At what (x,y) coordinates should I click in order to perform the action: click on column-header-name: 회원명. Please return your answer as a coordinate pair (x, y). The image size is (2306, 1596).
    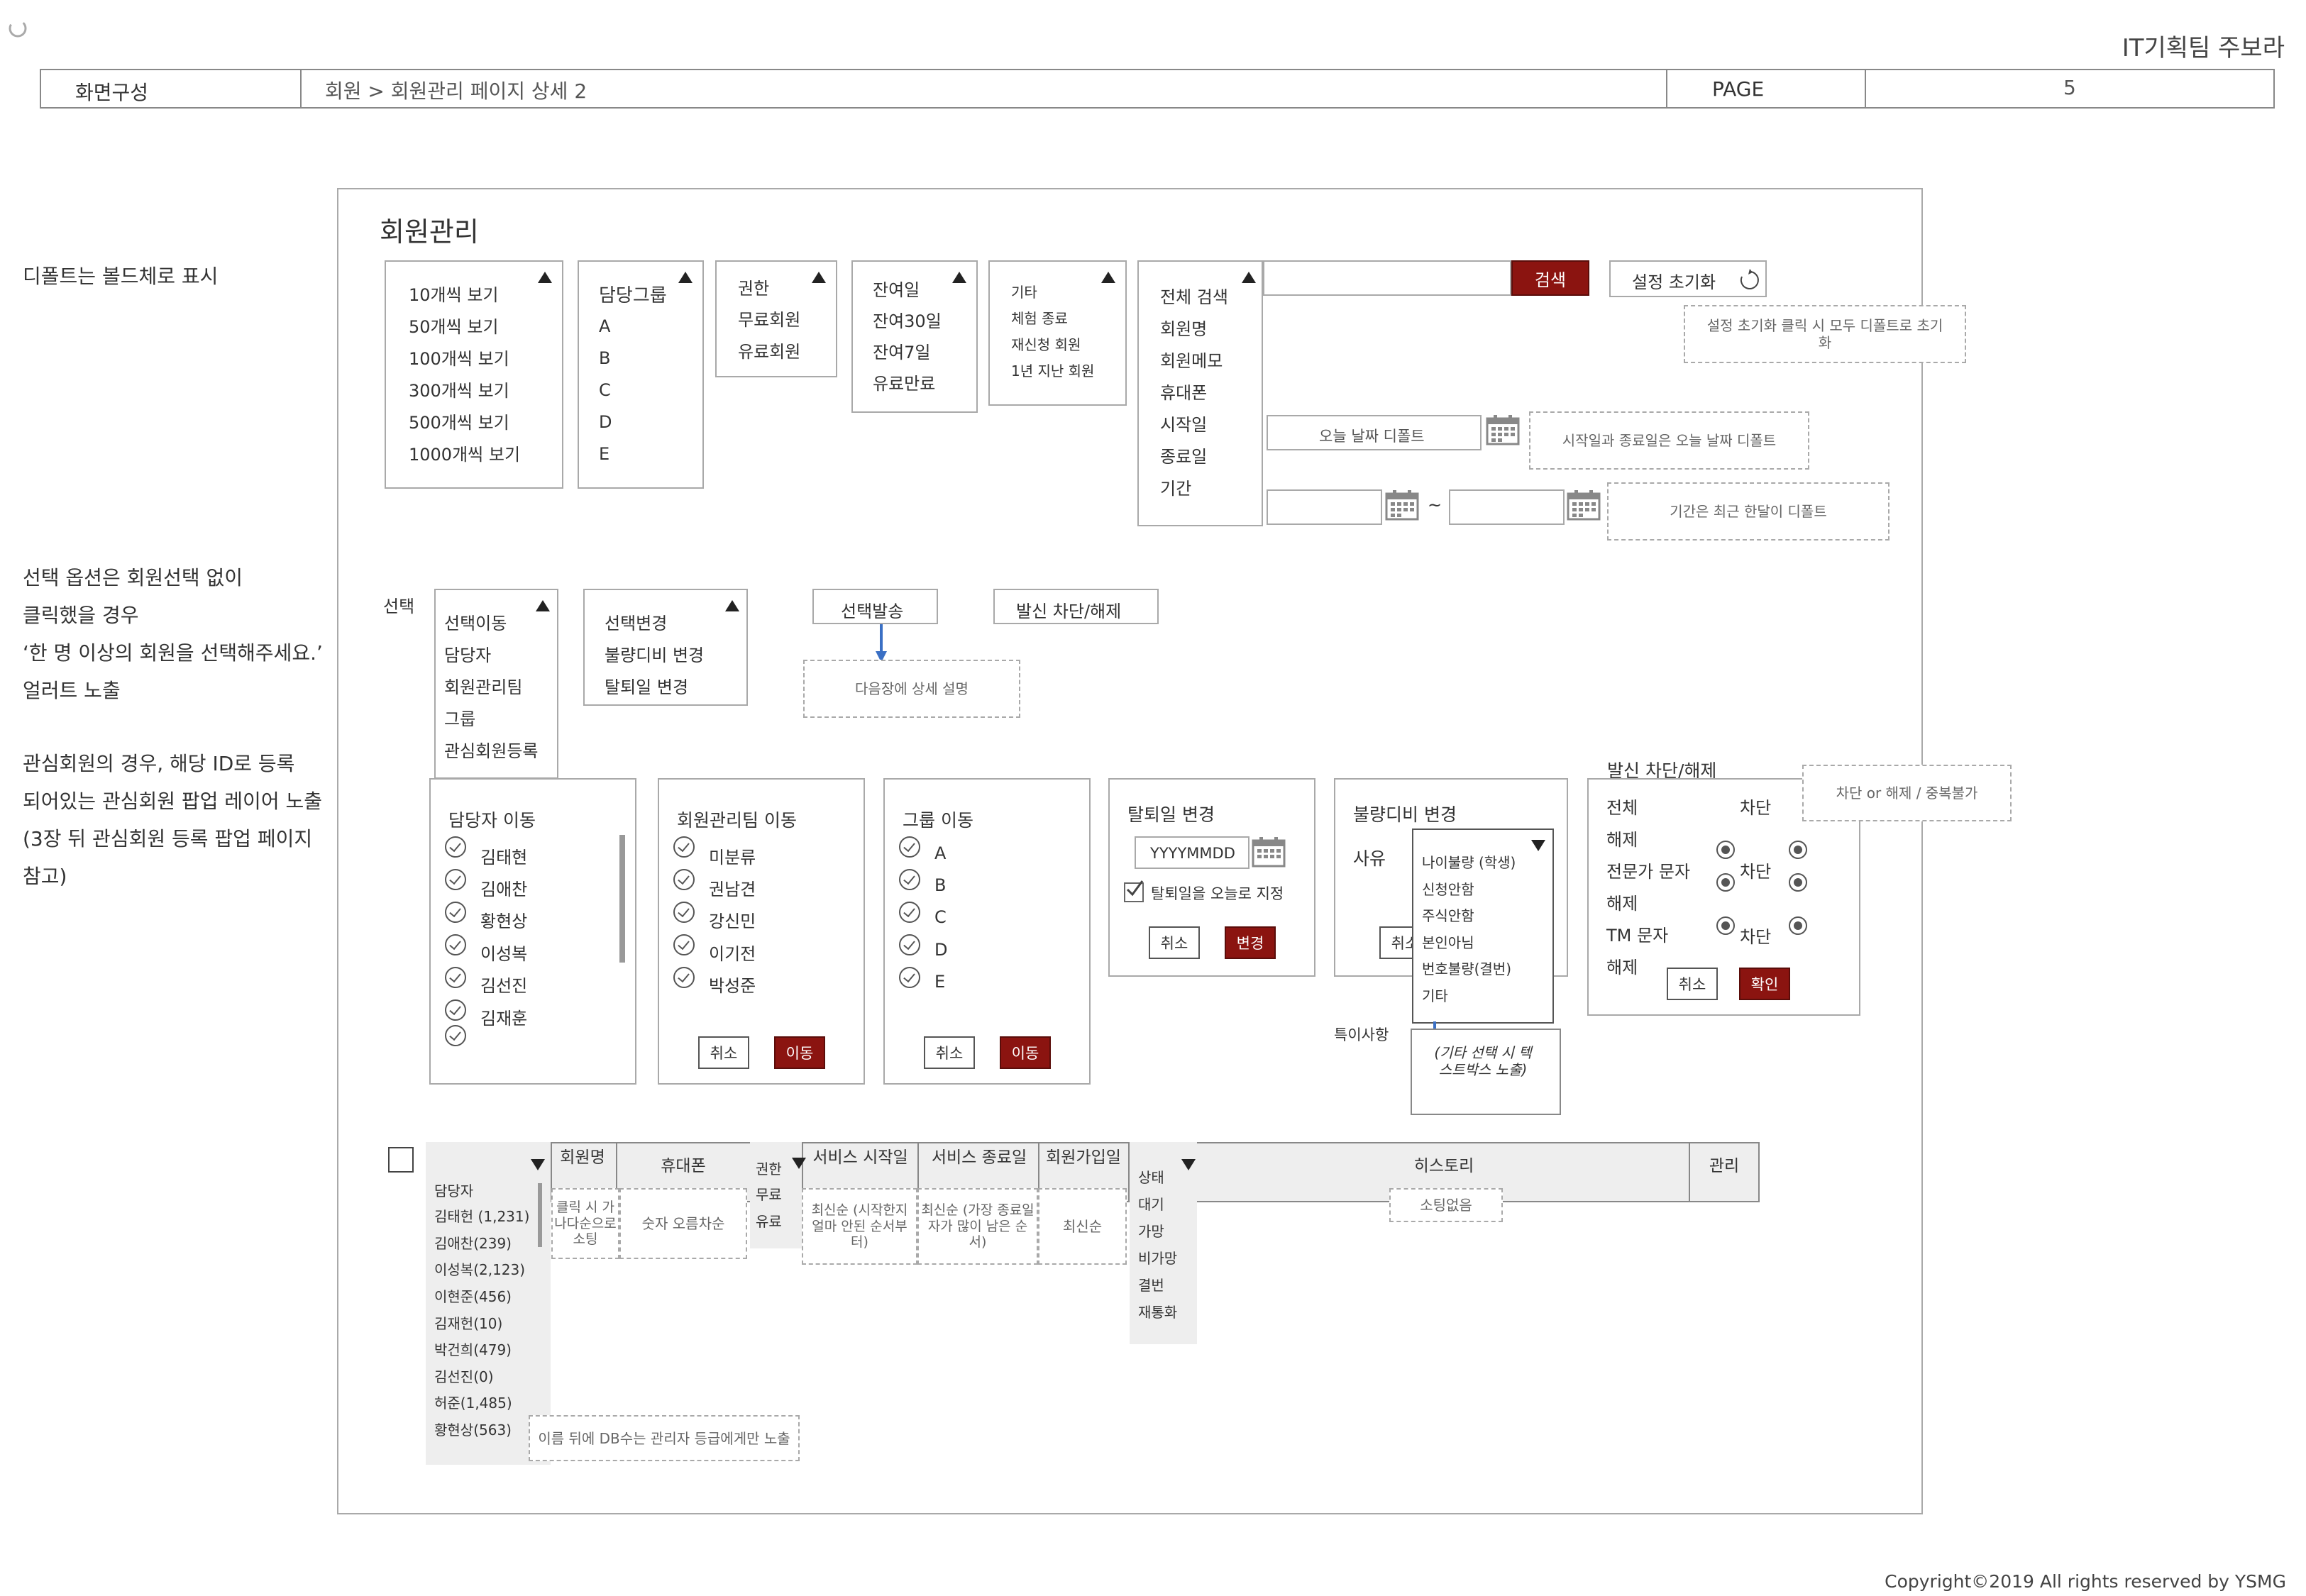
    Looking at the image, I should click on (583, 1157).